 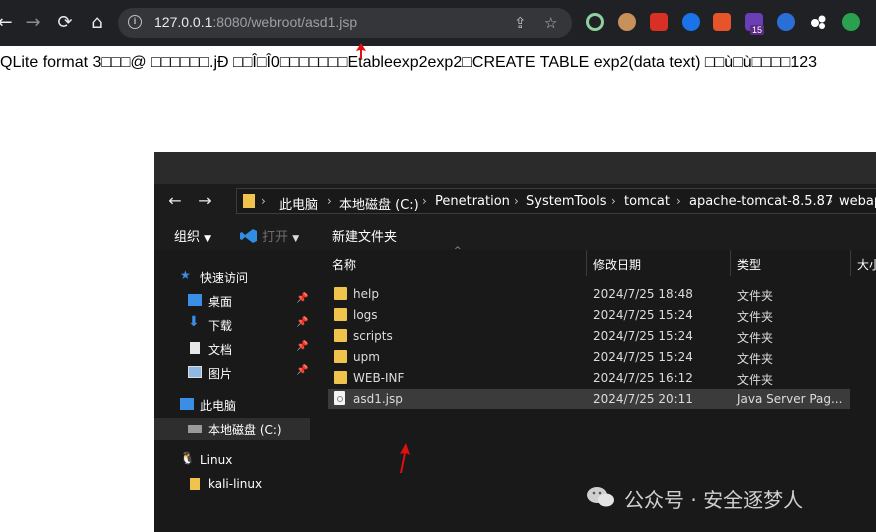 I want to click on penguin-icon: 🐧, so click(x=187, y=458).